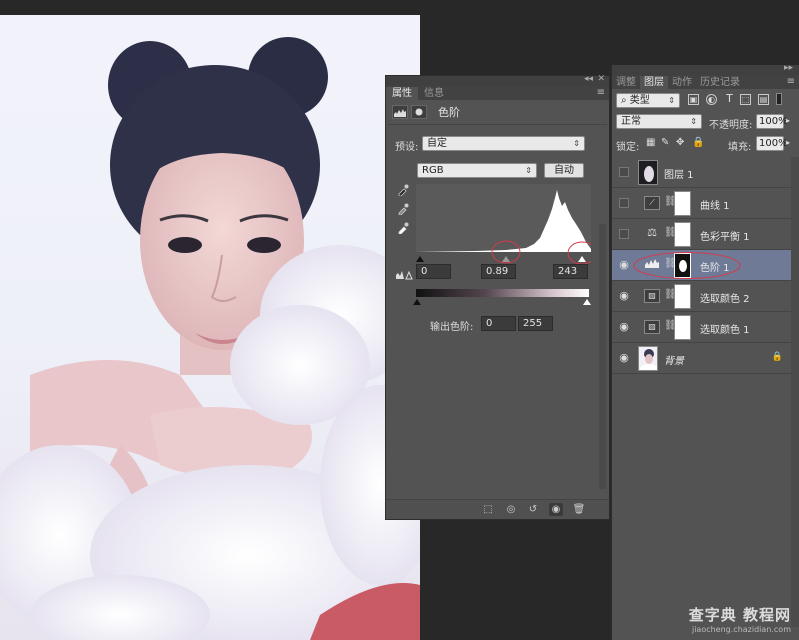  I want to click on lock-transparent-icon: ▦, so click(650, 142).